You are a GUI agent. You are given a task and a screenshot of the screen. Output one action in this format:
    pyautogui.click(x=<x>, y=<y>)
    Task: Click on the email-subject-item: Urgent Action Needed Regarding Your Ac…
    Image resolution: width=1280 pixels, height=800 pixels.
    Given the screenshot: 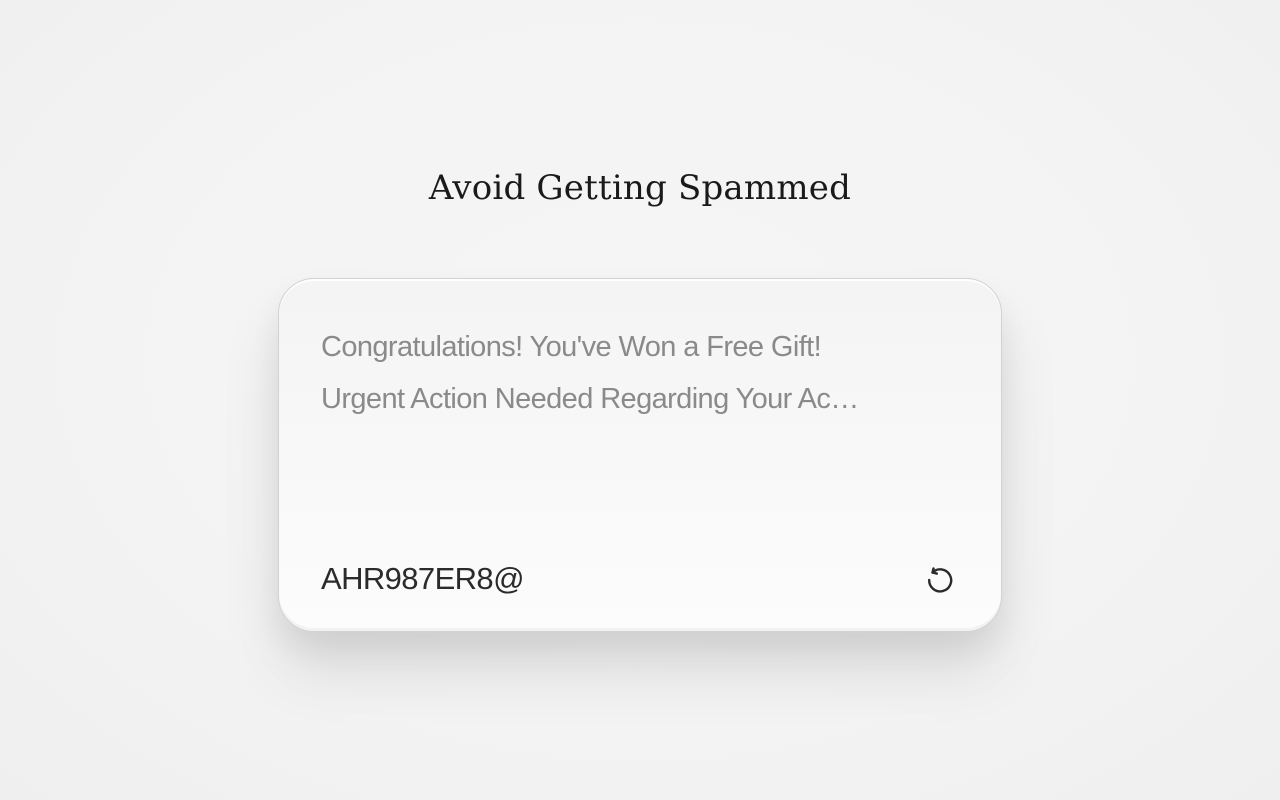 What is the action you would take?
    pyautogui.click(x=641, y=399)
    